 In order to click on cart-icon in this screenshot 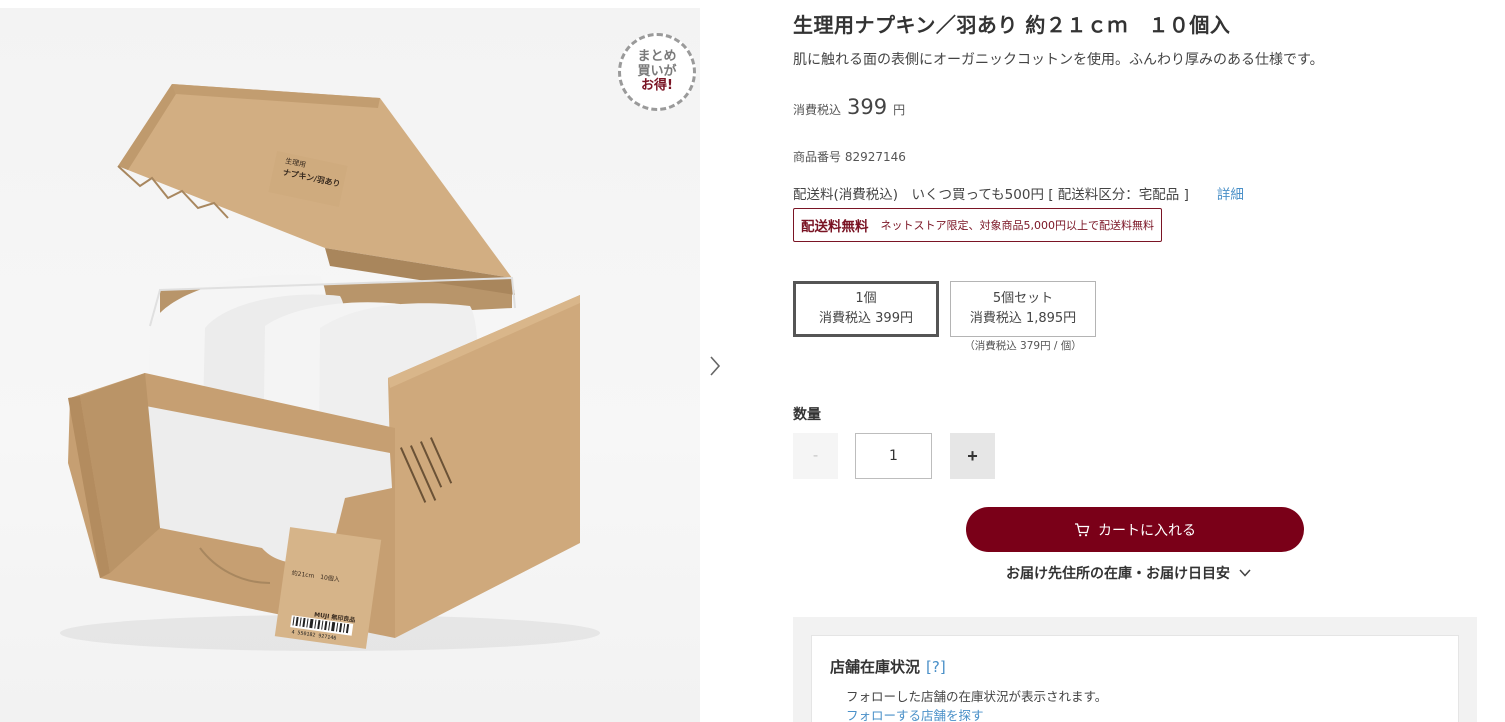, I will do `click(1082, 529)`.